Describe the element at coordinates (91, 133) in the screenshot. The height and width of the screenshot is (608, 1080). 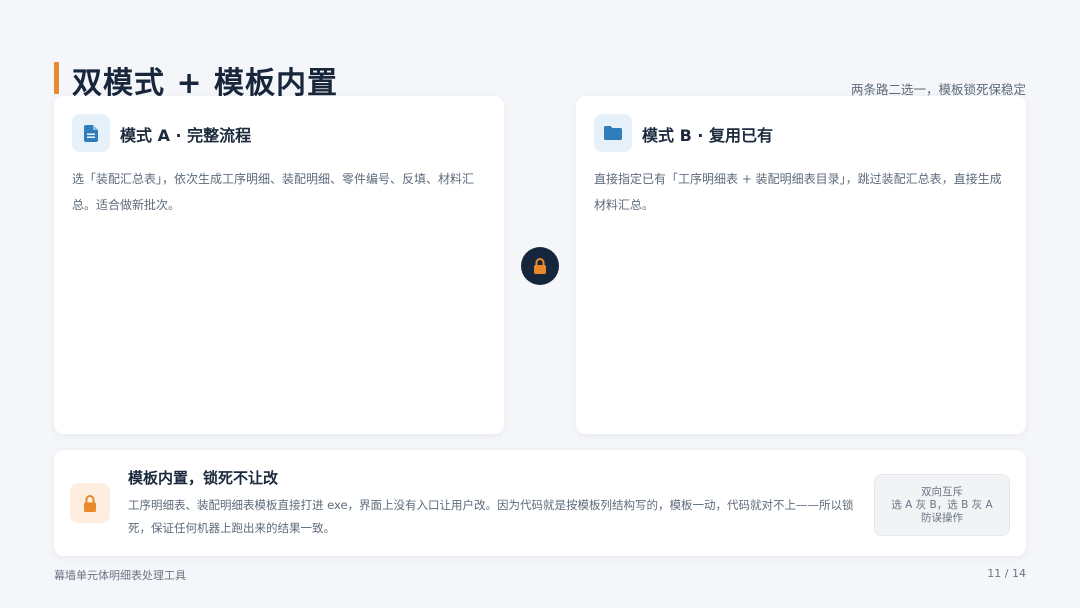
I see `document-icon` at that location.